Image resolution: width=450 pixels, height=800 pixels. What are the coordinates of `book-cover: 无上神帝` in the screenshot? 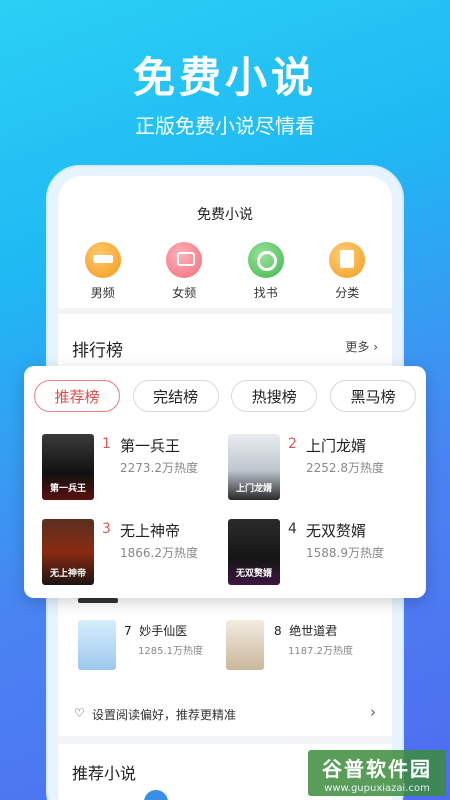 It's located at (68, 552).